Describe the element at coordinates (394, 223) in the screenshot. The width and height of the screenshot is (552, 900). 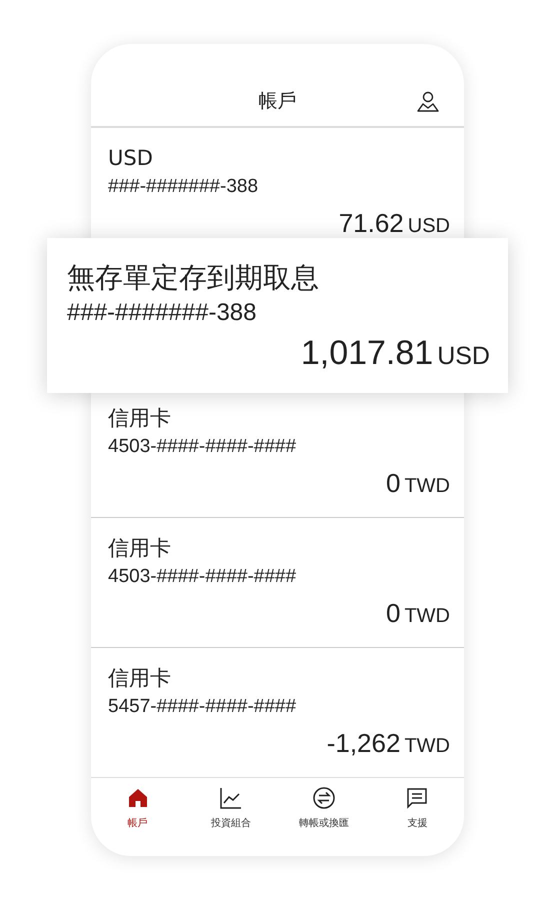
I see `balance-amount: 71.62 USD` at that location.